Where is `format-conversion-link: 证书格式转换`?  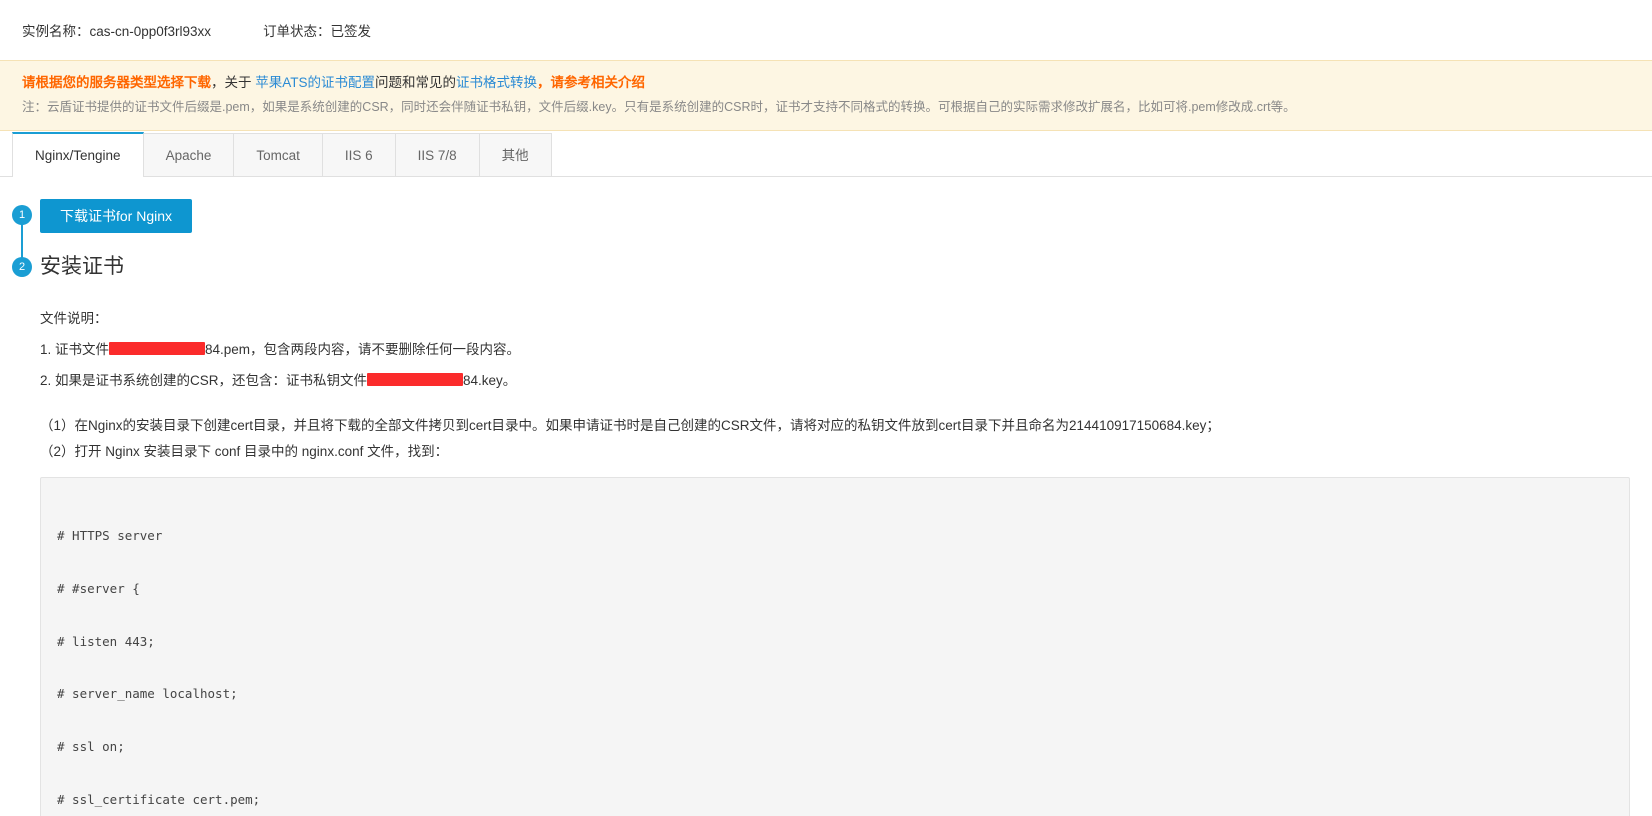
format-conversion-link: 证书格式转换 is located at coordinates (496, 82).